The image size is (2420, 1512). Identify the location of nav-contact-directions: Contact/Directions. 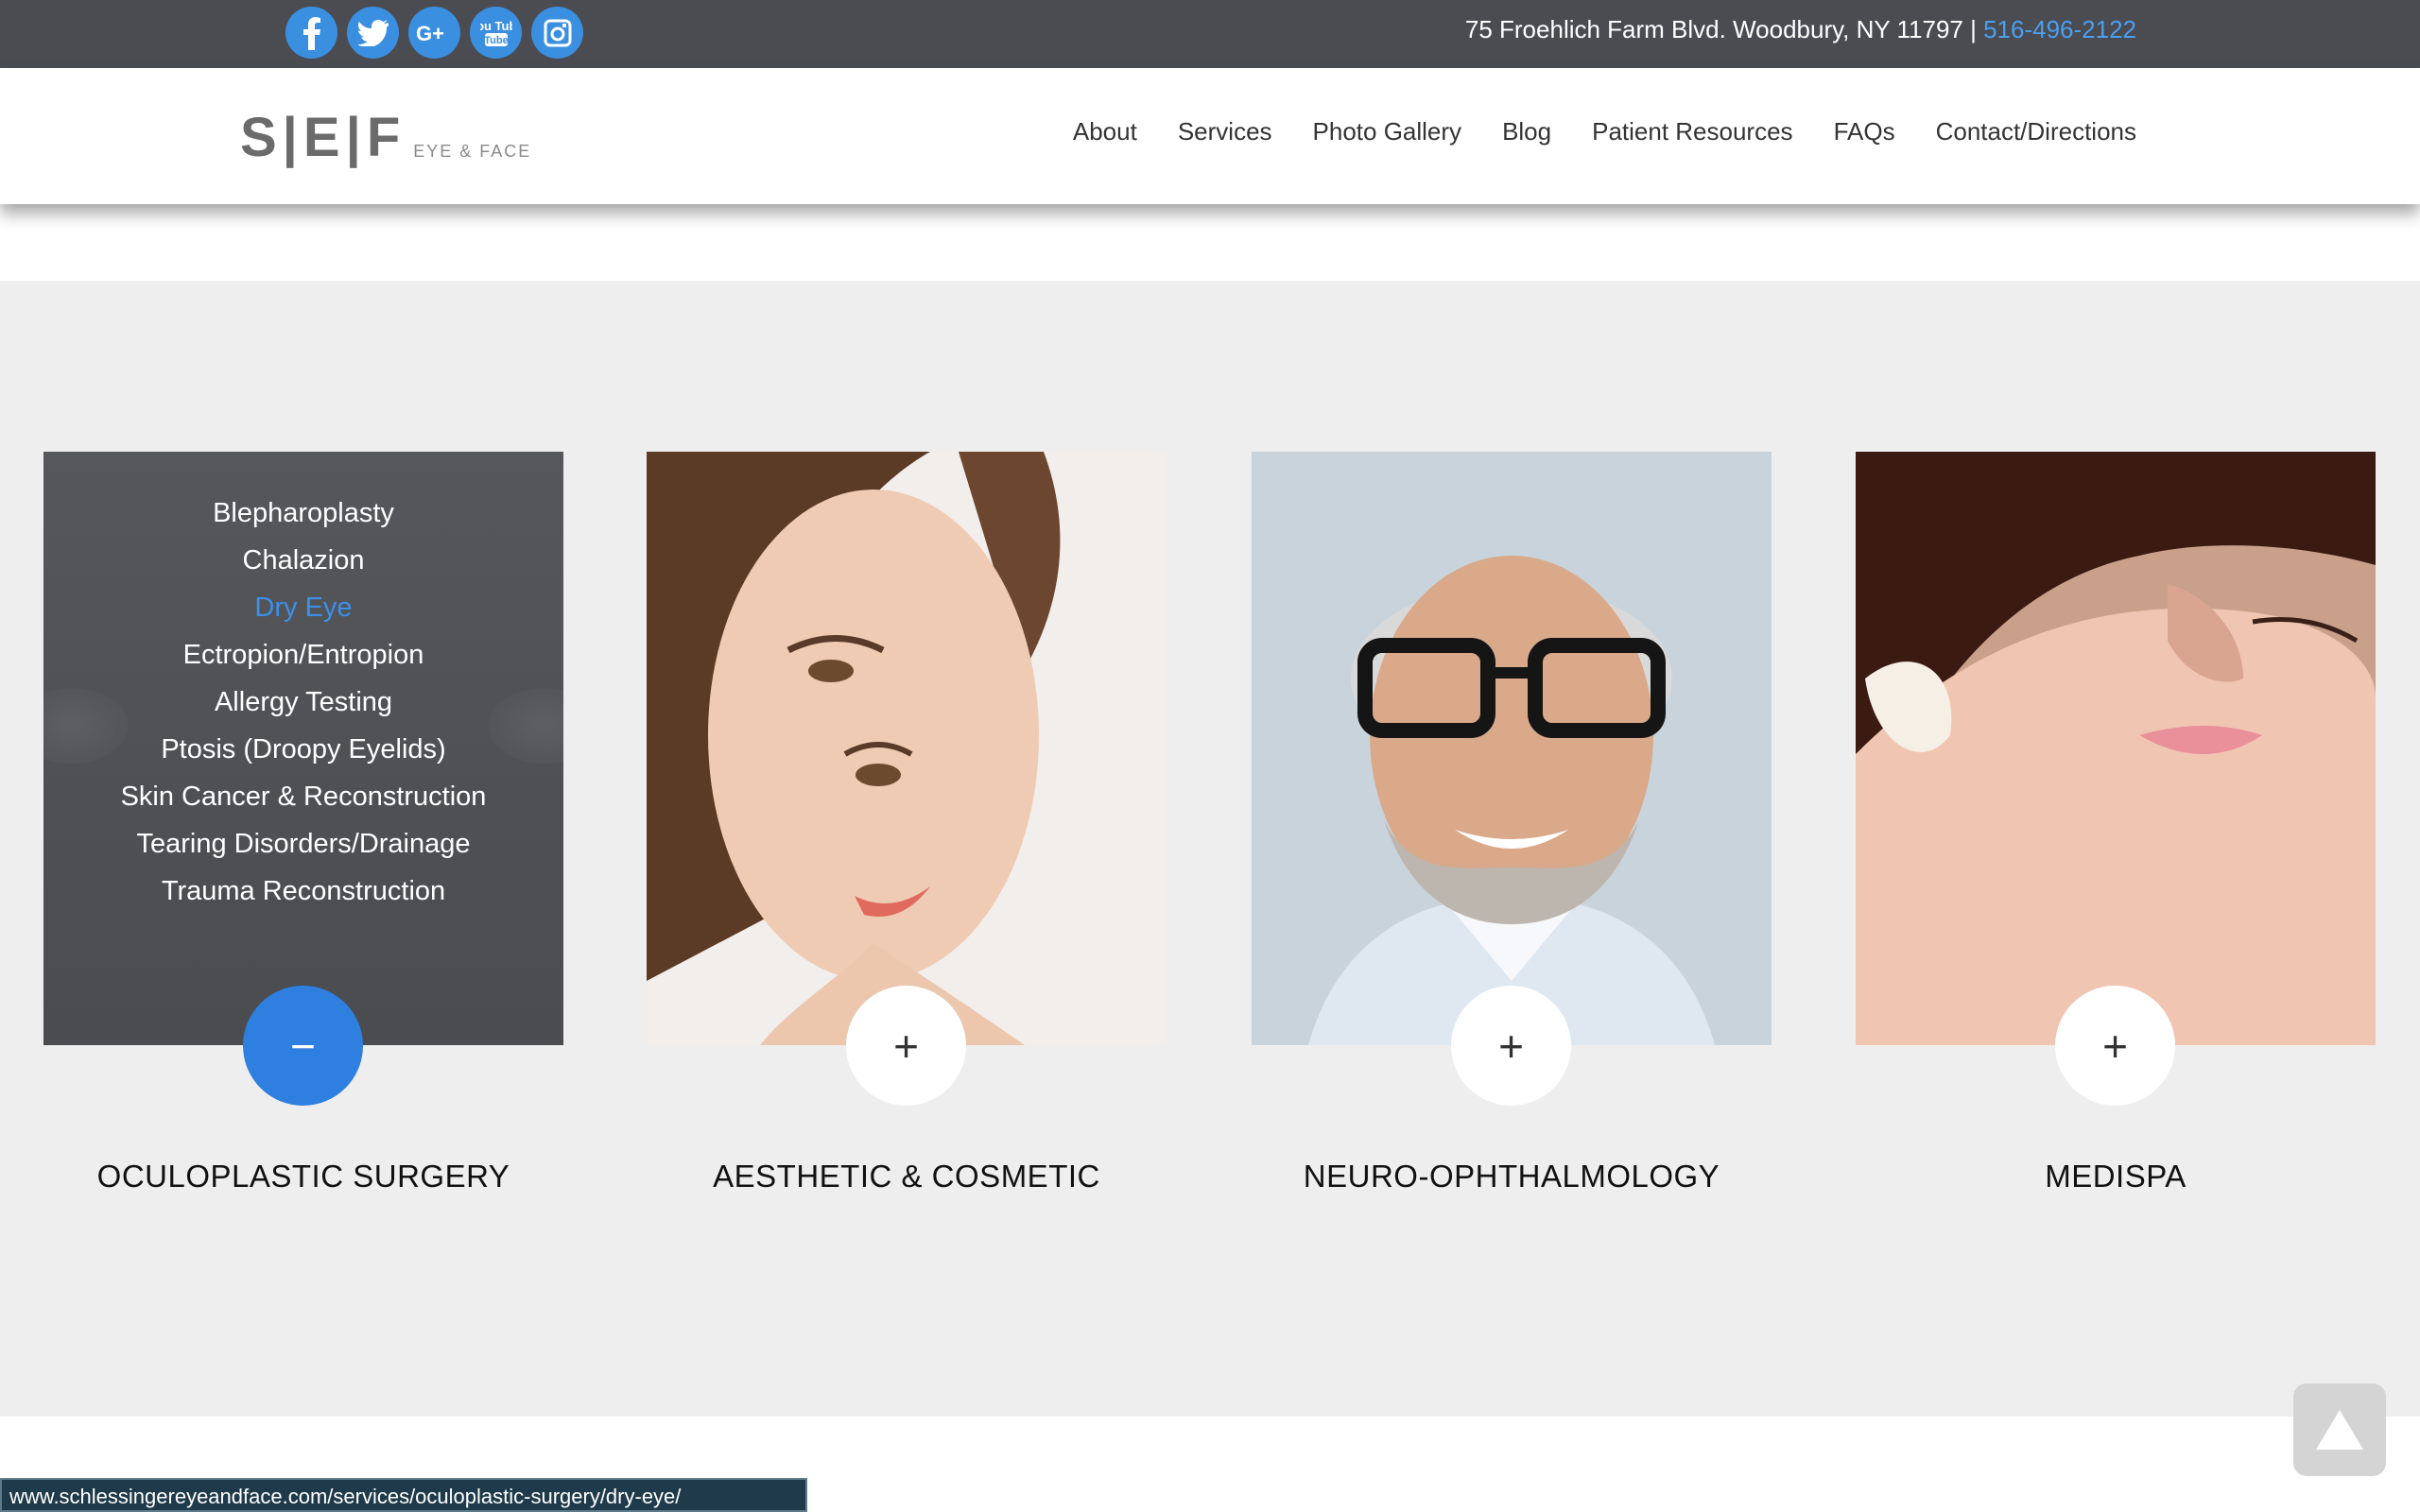
(2036, 131).